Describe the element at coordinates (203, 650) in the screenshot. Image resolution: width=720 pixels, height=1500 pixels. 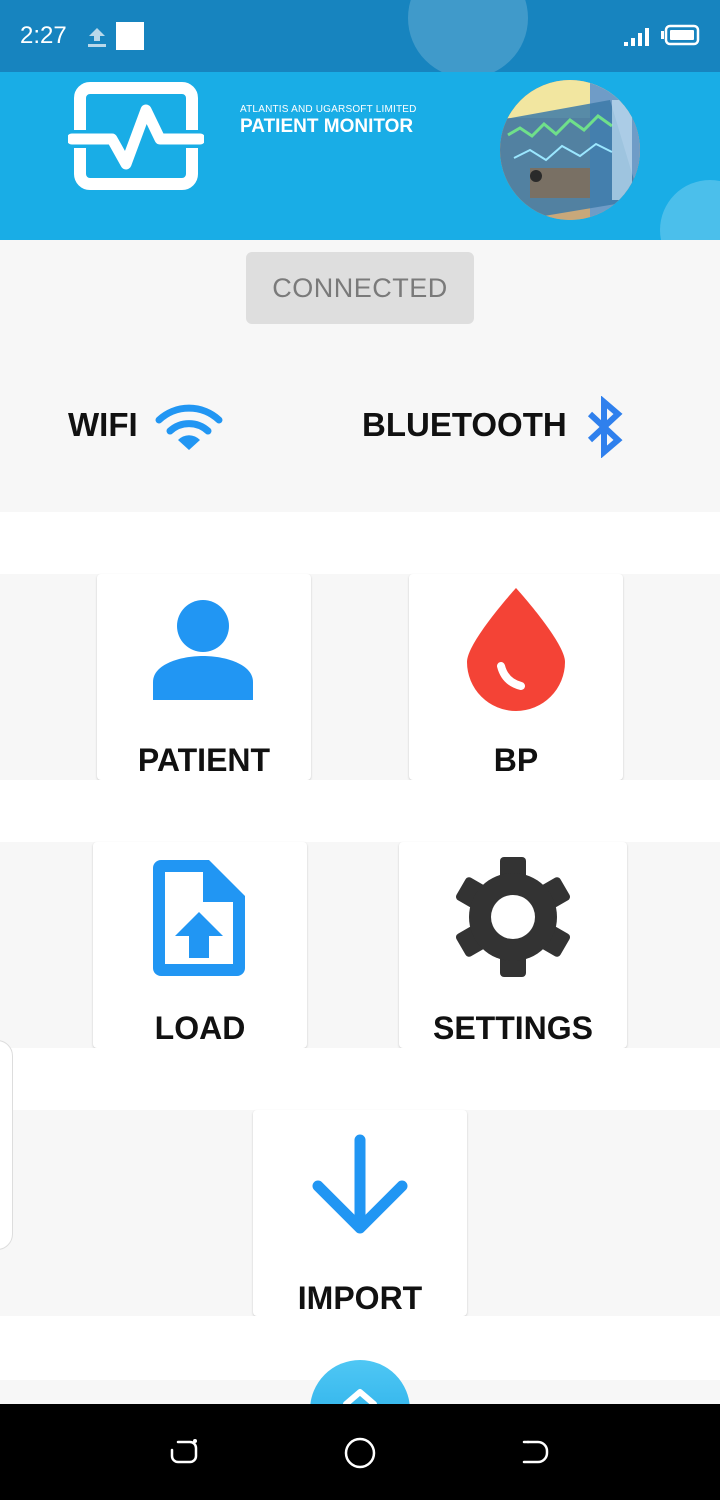
I see `person-icon` at that location.